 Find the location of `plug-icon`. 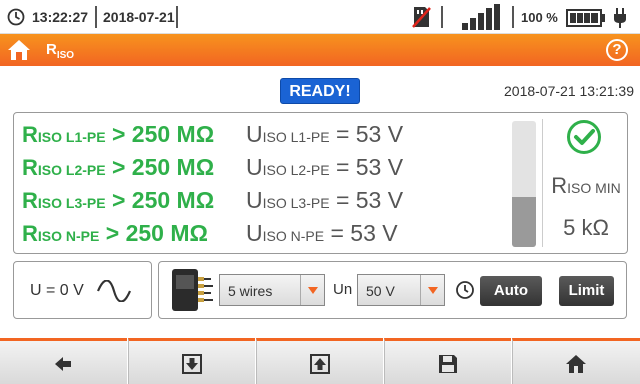

plug-icon is located at coordinates (620, 18).